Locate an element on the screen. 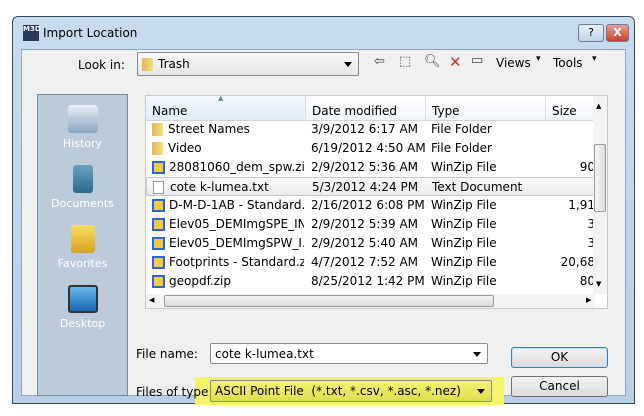  place-history: History is located at coordinates (82, 127).